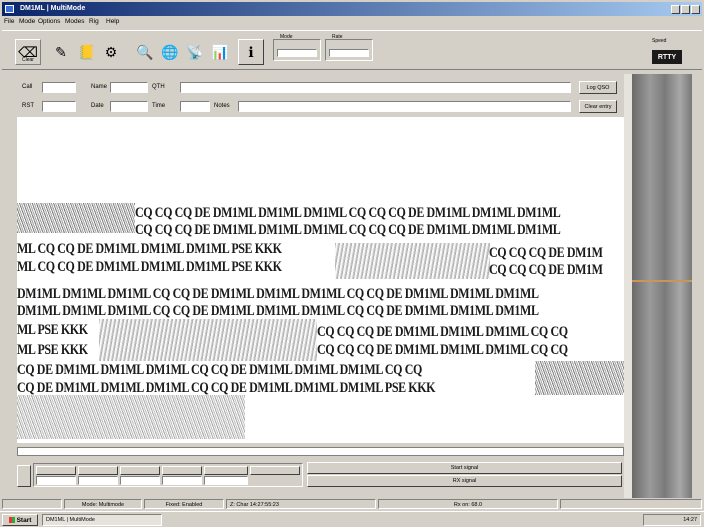  I want to click on mode-select-button, so click(24, 476).